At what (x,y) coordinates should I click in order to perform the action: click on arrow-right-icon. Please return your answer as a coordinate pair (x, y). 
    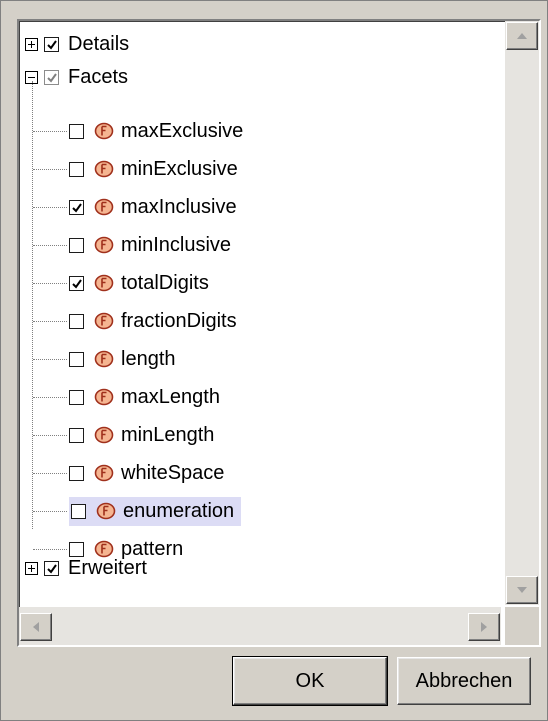
    Looking at the image, I should click on (484, 627).